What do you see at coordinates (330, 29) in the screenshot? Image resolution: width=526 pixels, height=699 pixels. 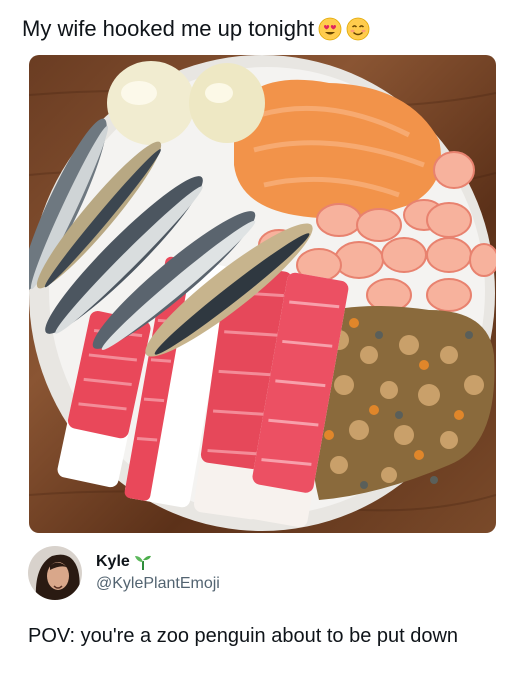 I see `heart-eyes-emoji-icon` at bounding box center [330, 29].